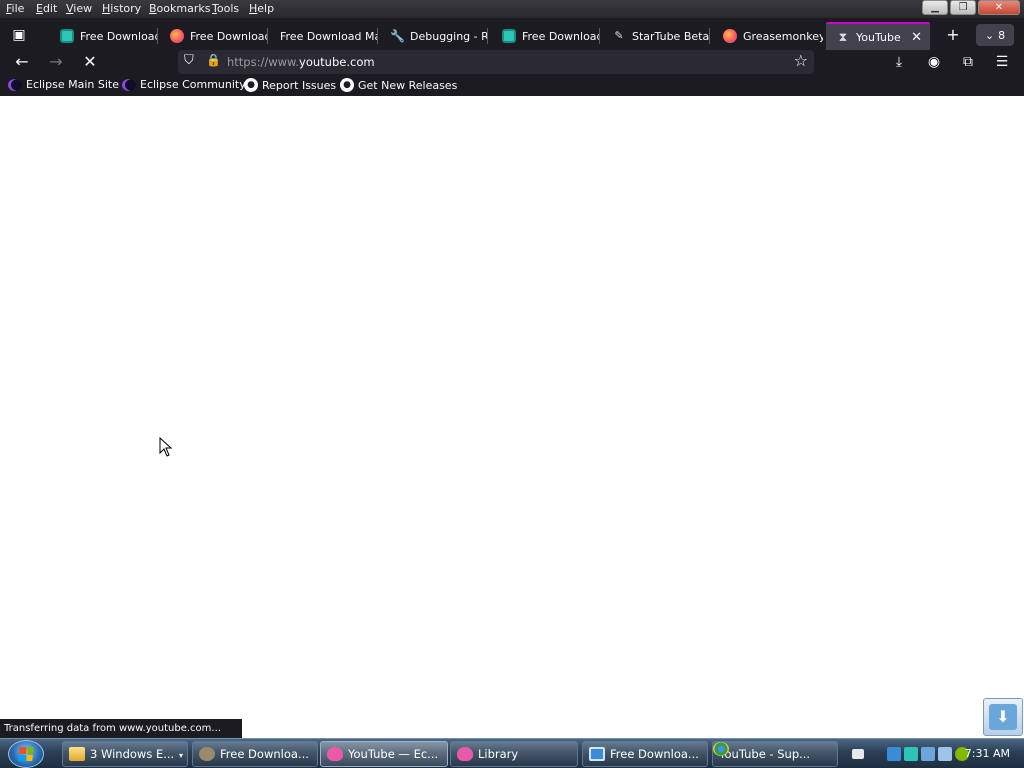 This screenshot has height=768, width=1024. Describe the element at coordinates (22, 62) in the screenshot. I see `back-button: ←` at that location.